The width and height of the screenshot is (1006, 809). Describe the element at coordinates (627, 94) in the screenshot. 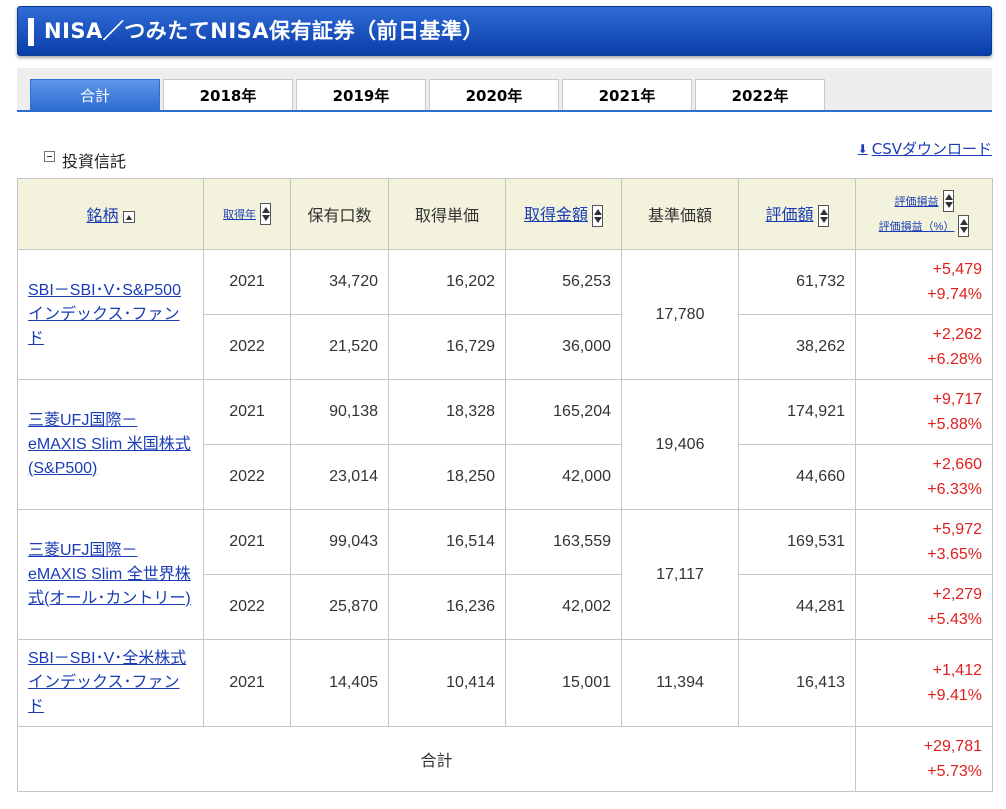

I see `tab-2021: 2021年` at that location.